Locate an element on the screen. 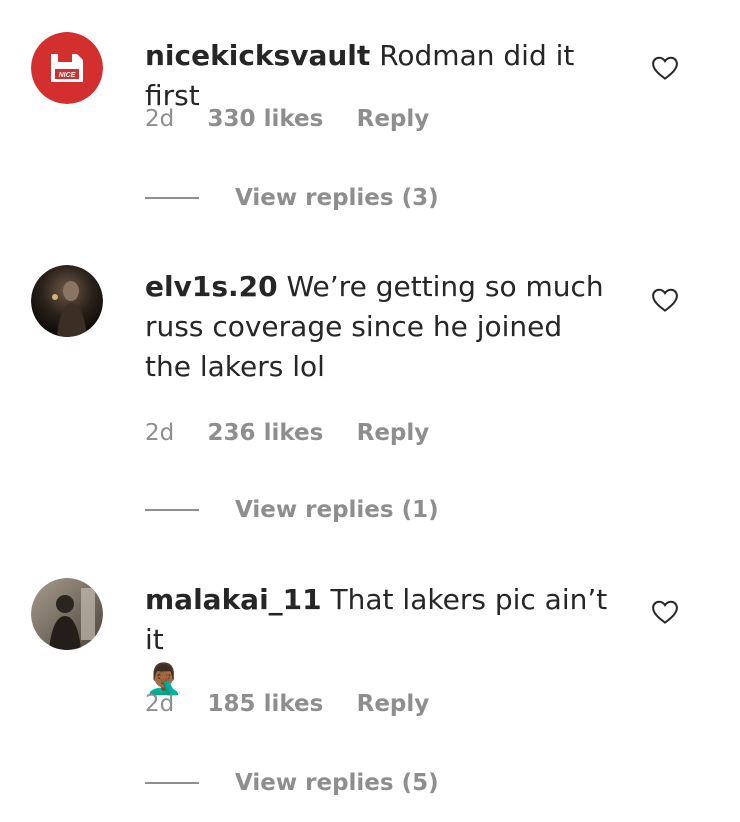 The height and width of the screenshot is (822, 740). view-replies-button: View replies (3) is located at coordinates (292, 198).